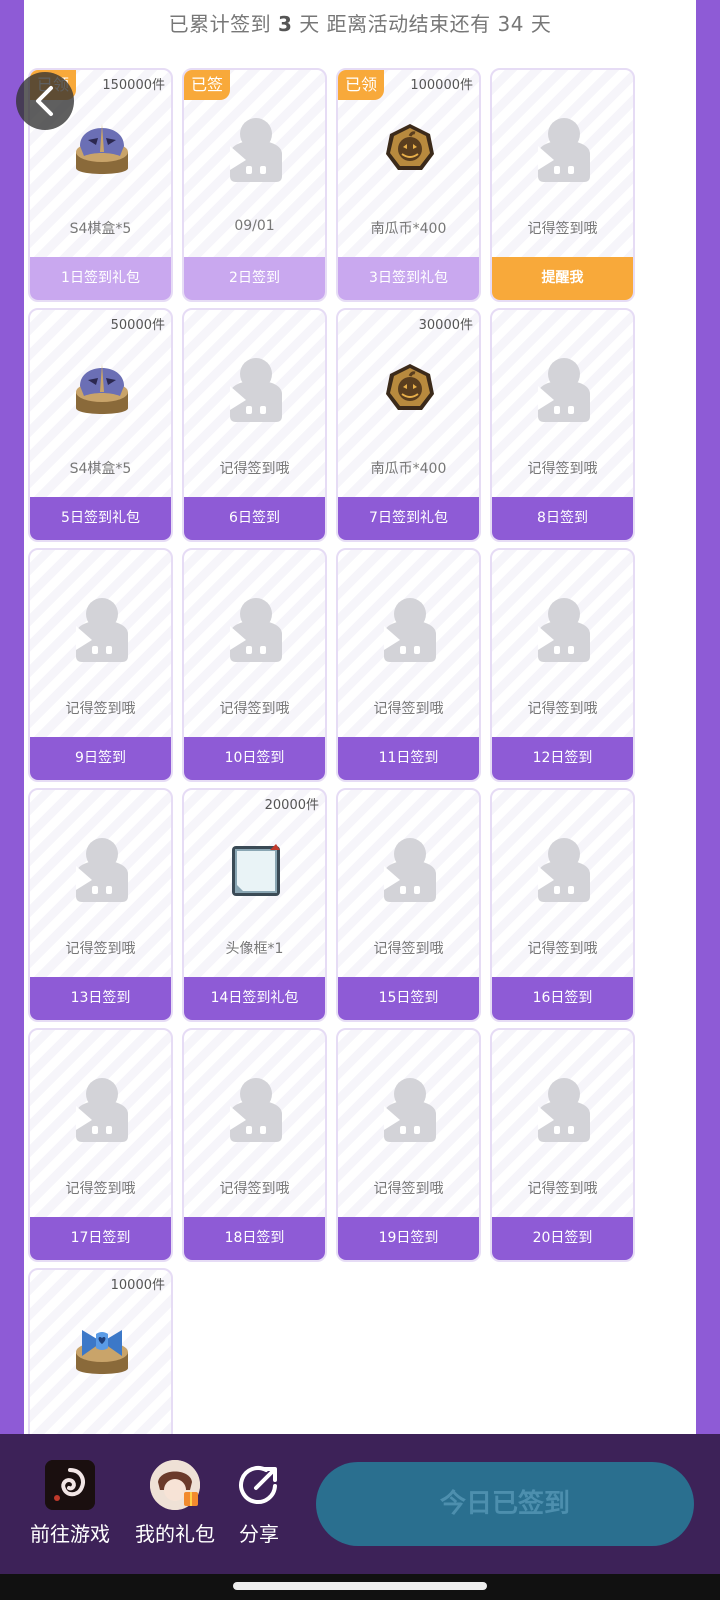  Describe the element at coordinates (408, 1238) in the screenshot. I see `day-label: 19日签到` at that location.